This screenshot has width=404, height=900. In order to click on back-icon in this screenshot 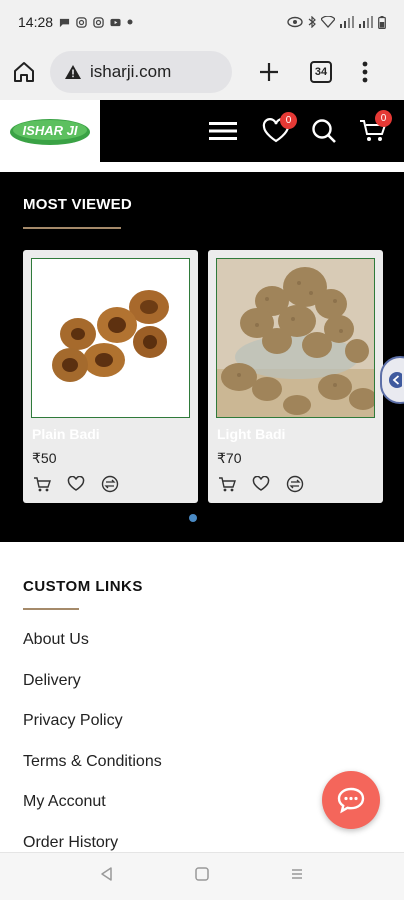, I will do `click(107, 874)`.